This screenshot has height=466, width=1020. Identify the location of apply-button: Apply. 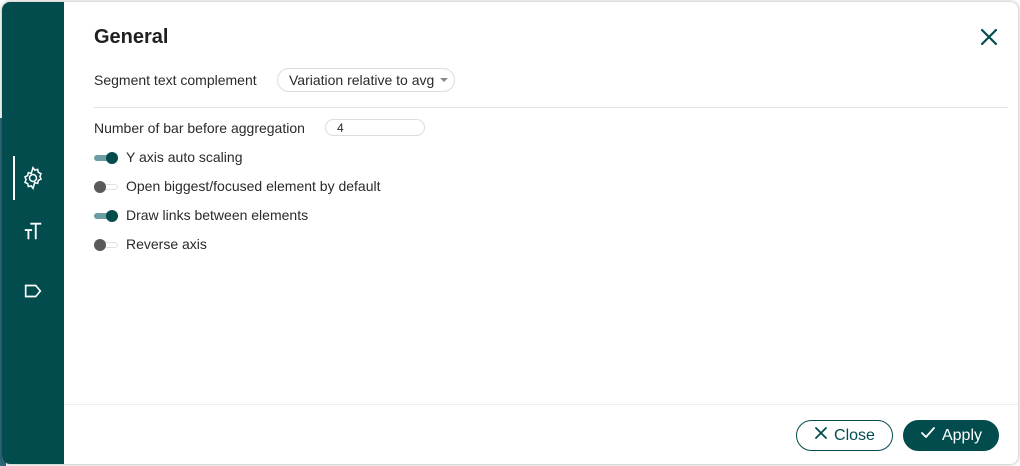
(951, 435).